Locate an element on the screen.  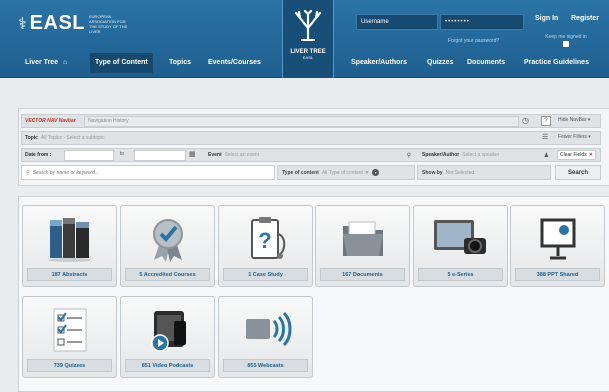
calendar-icon: ▦ is located at coordinates (192, 154).